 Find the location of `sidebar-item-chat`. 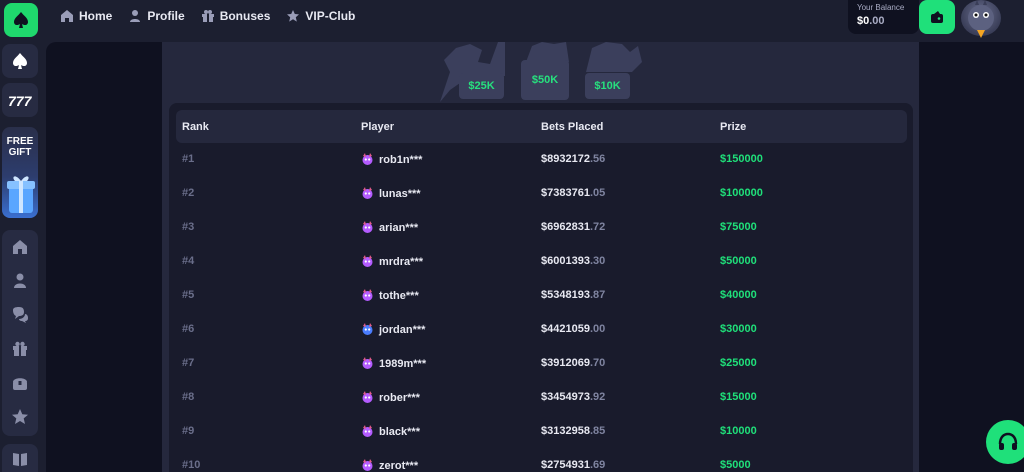

sidebar-item-chat is located at coordinates (20, 315).